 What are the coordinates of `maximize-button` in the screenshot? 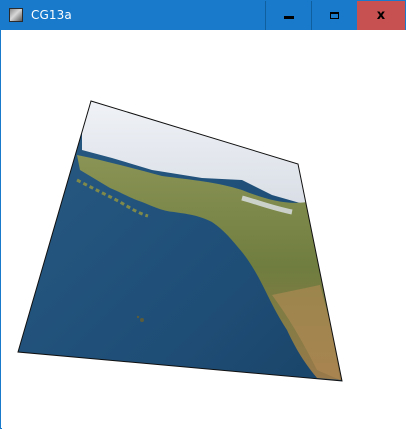 It's located at (334, 15).